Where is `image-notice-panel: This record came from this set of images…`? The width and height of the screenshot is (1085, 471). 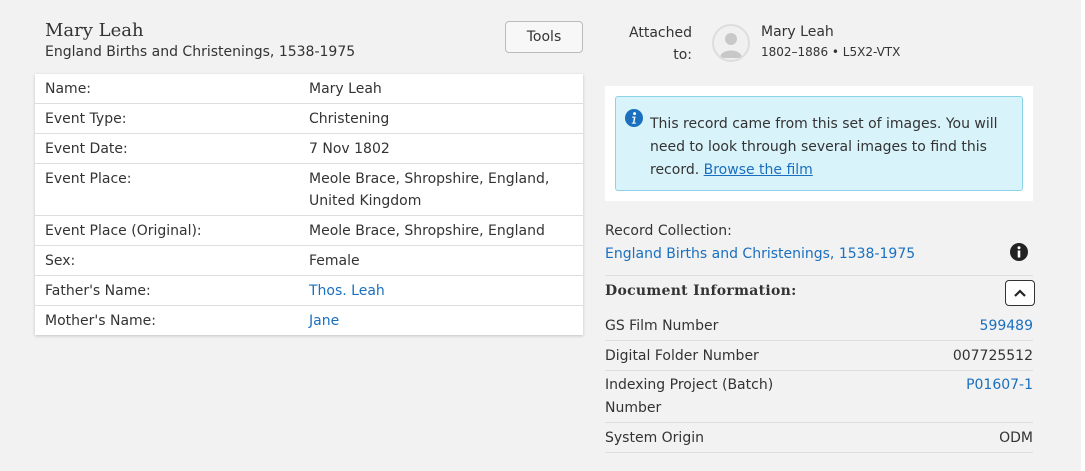
image-notice-panel: This record came from this set of images… is located at coordinates (819, 143).